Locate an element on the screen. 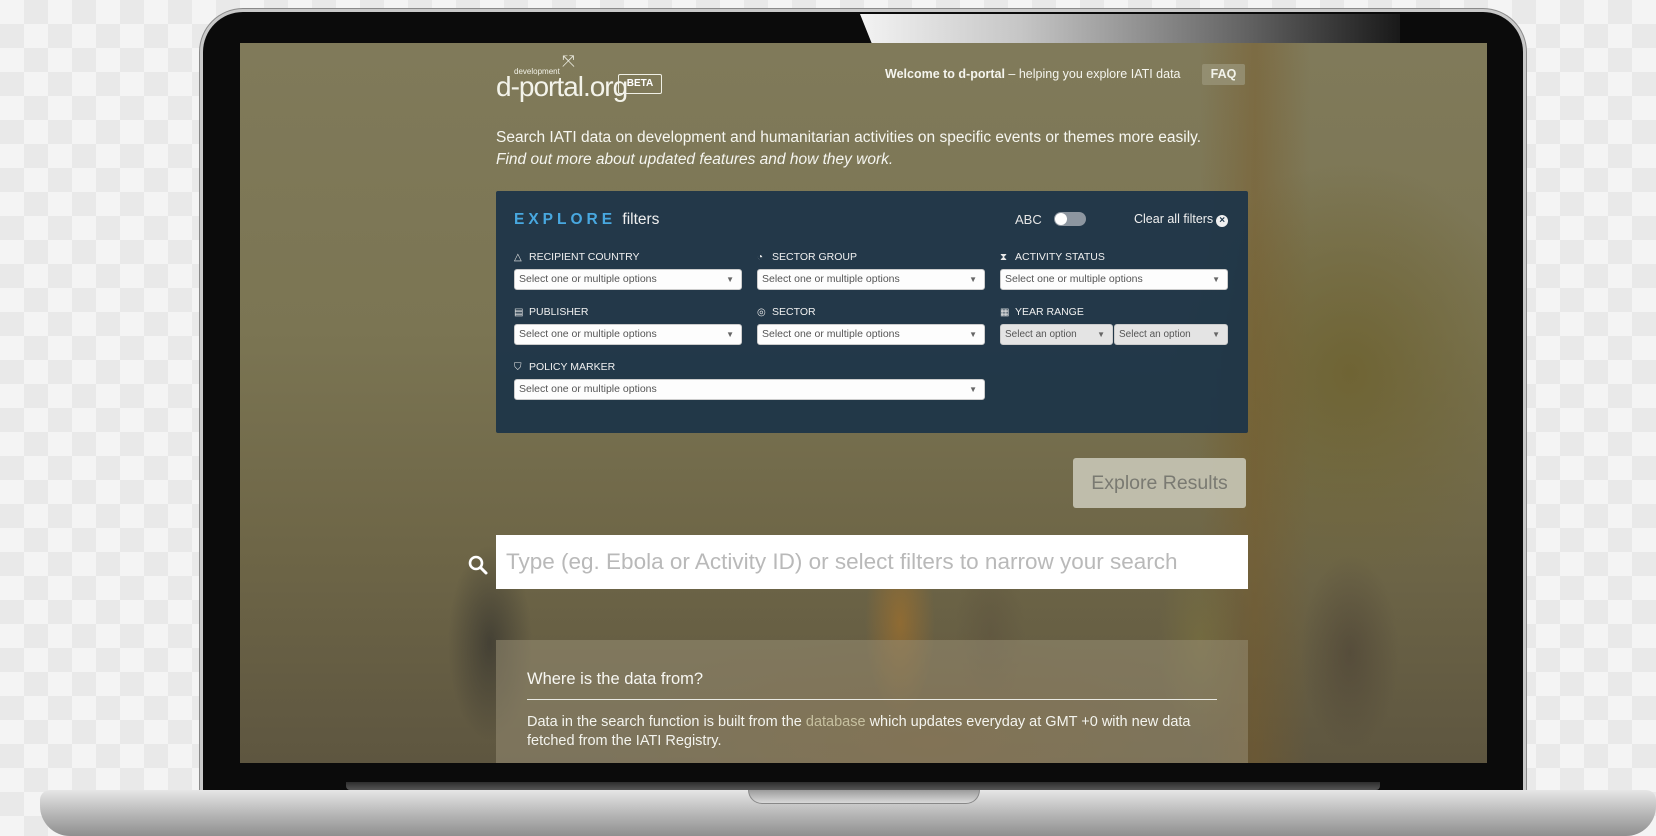 Image resolution: width=1656 pixels, height=836 pixels. sector-group-select: Select one or multiple options ▼ is located at coordinates (871, 279).